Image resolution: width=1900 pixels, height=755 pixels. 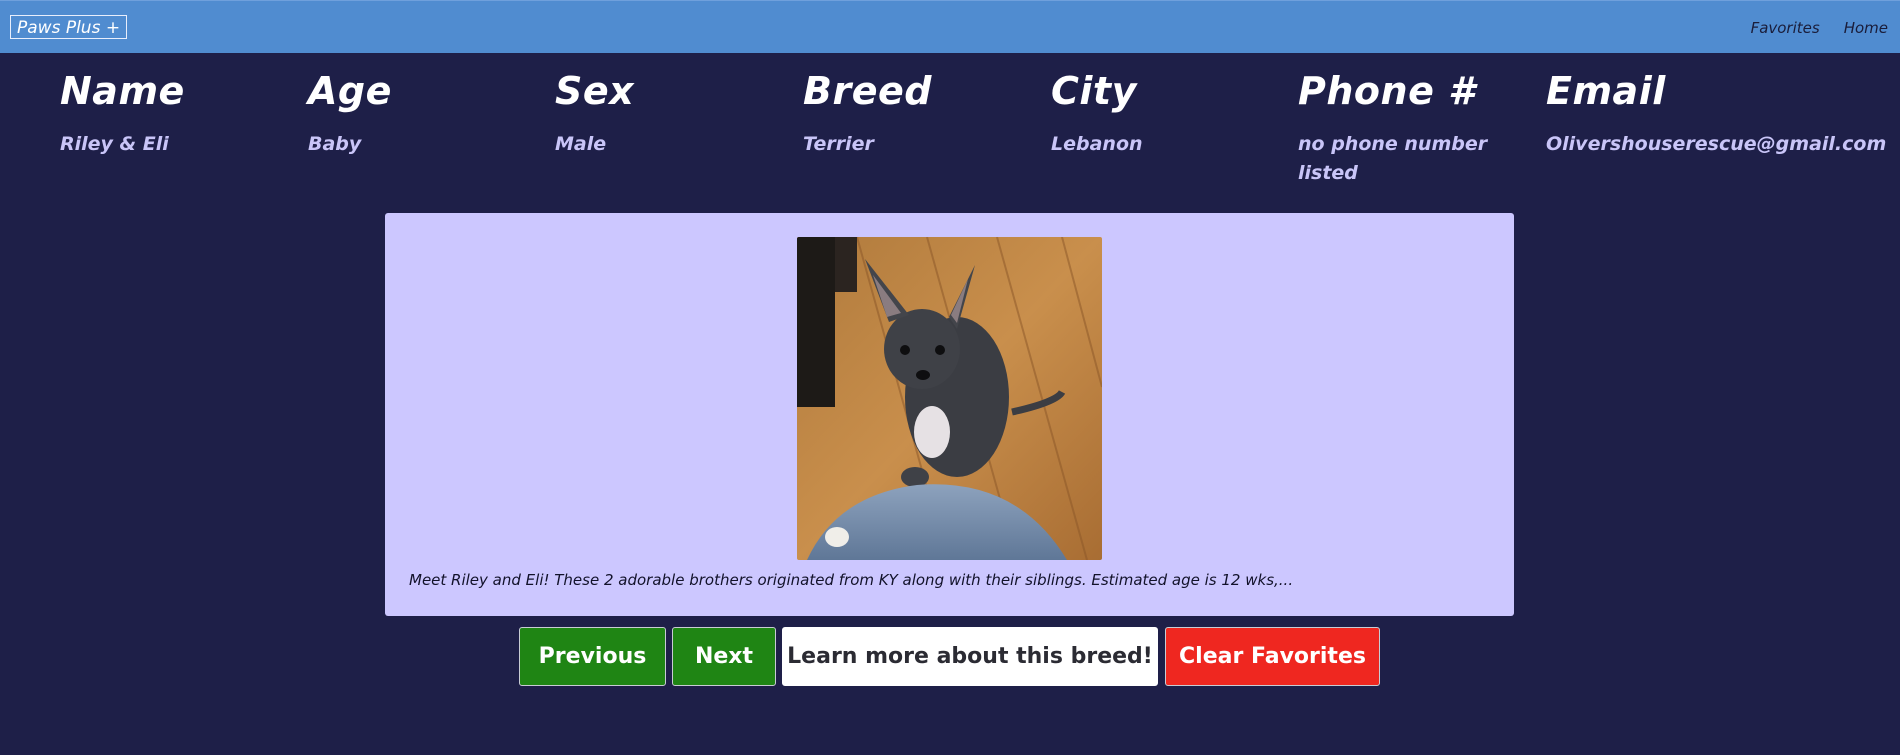 I want to click on nav-links: Favorites Home, so click(x=1825, y=27).